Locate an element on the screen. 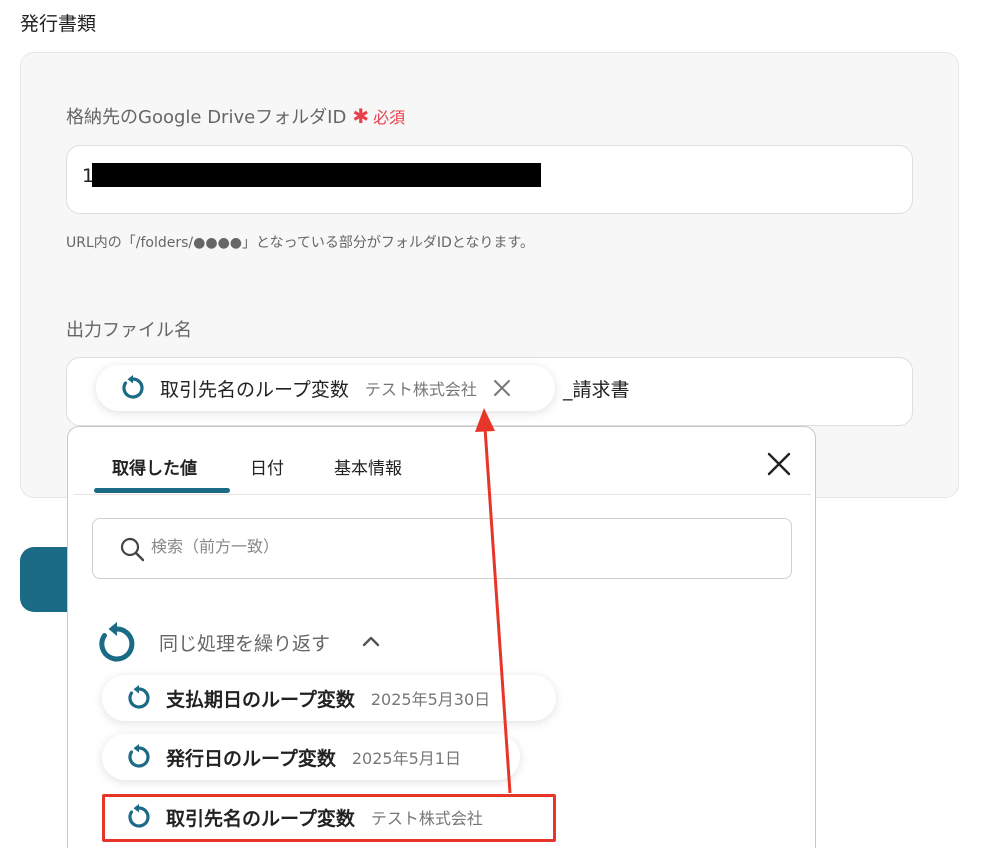  redaction-bar is located at coordinates (316, 175).